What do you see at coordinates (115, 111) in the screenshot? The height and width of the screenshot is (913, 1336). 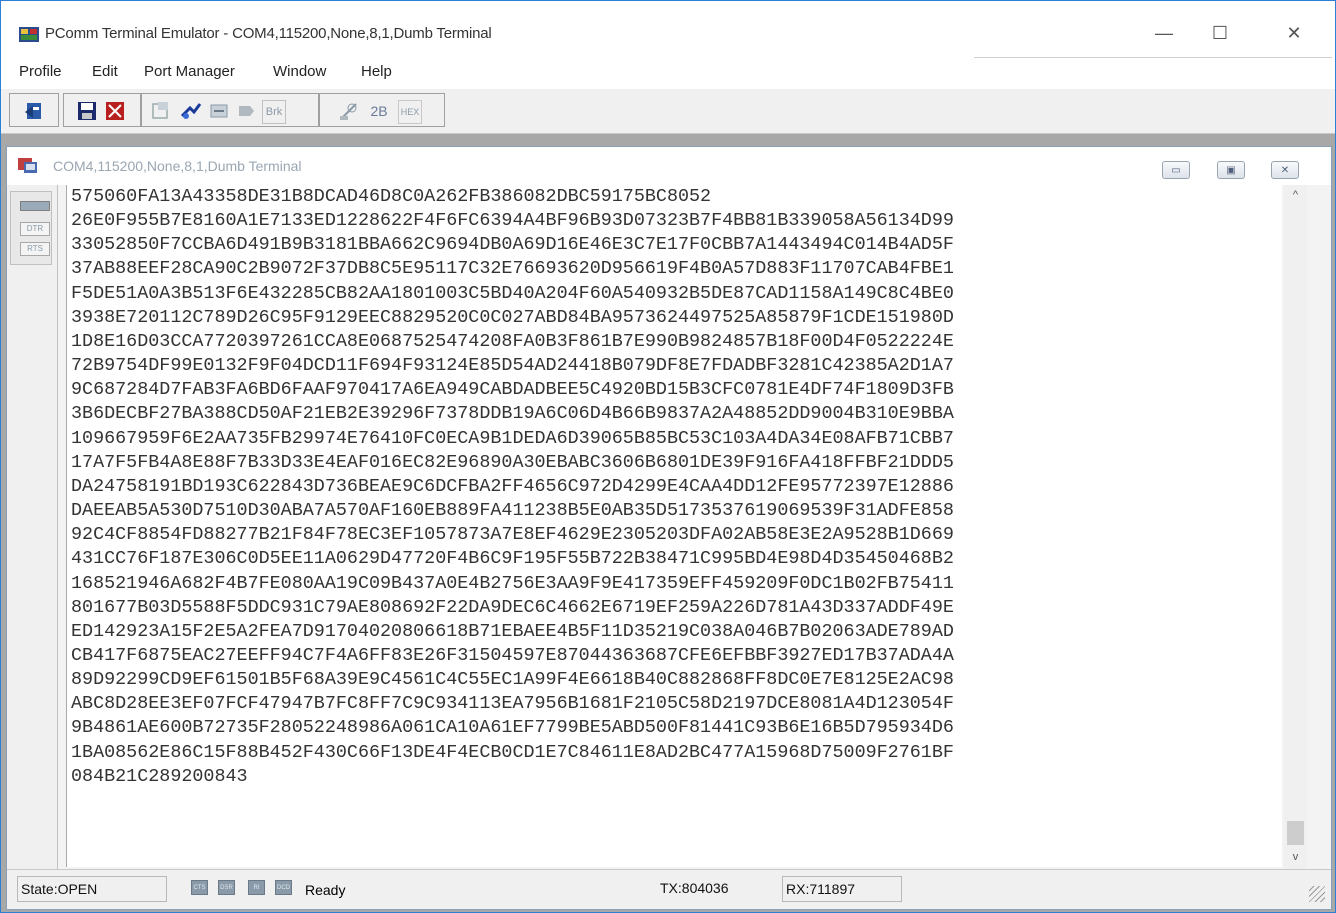 I see `exit-icon` at bounding box center [115, 111].